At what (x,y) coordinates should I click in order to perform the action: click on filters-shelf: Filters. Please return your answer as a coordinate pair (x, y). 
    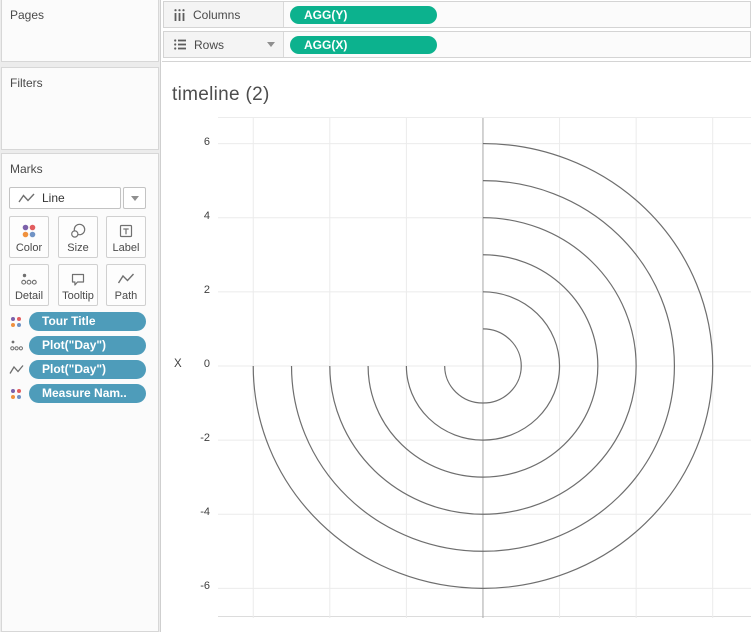
    Looking at the image, I should click on (80, 108).